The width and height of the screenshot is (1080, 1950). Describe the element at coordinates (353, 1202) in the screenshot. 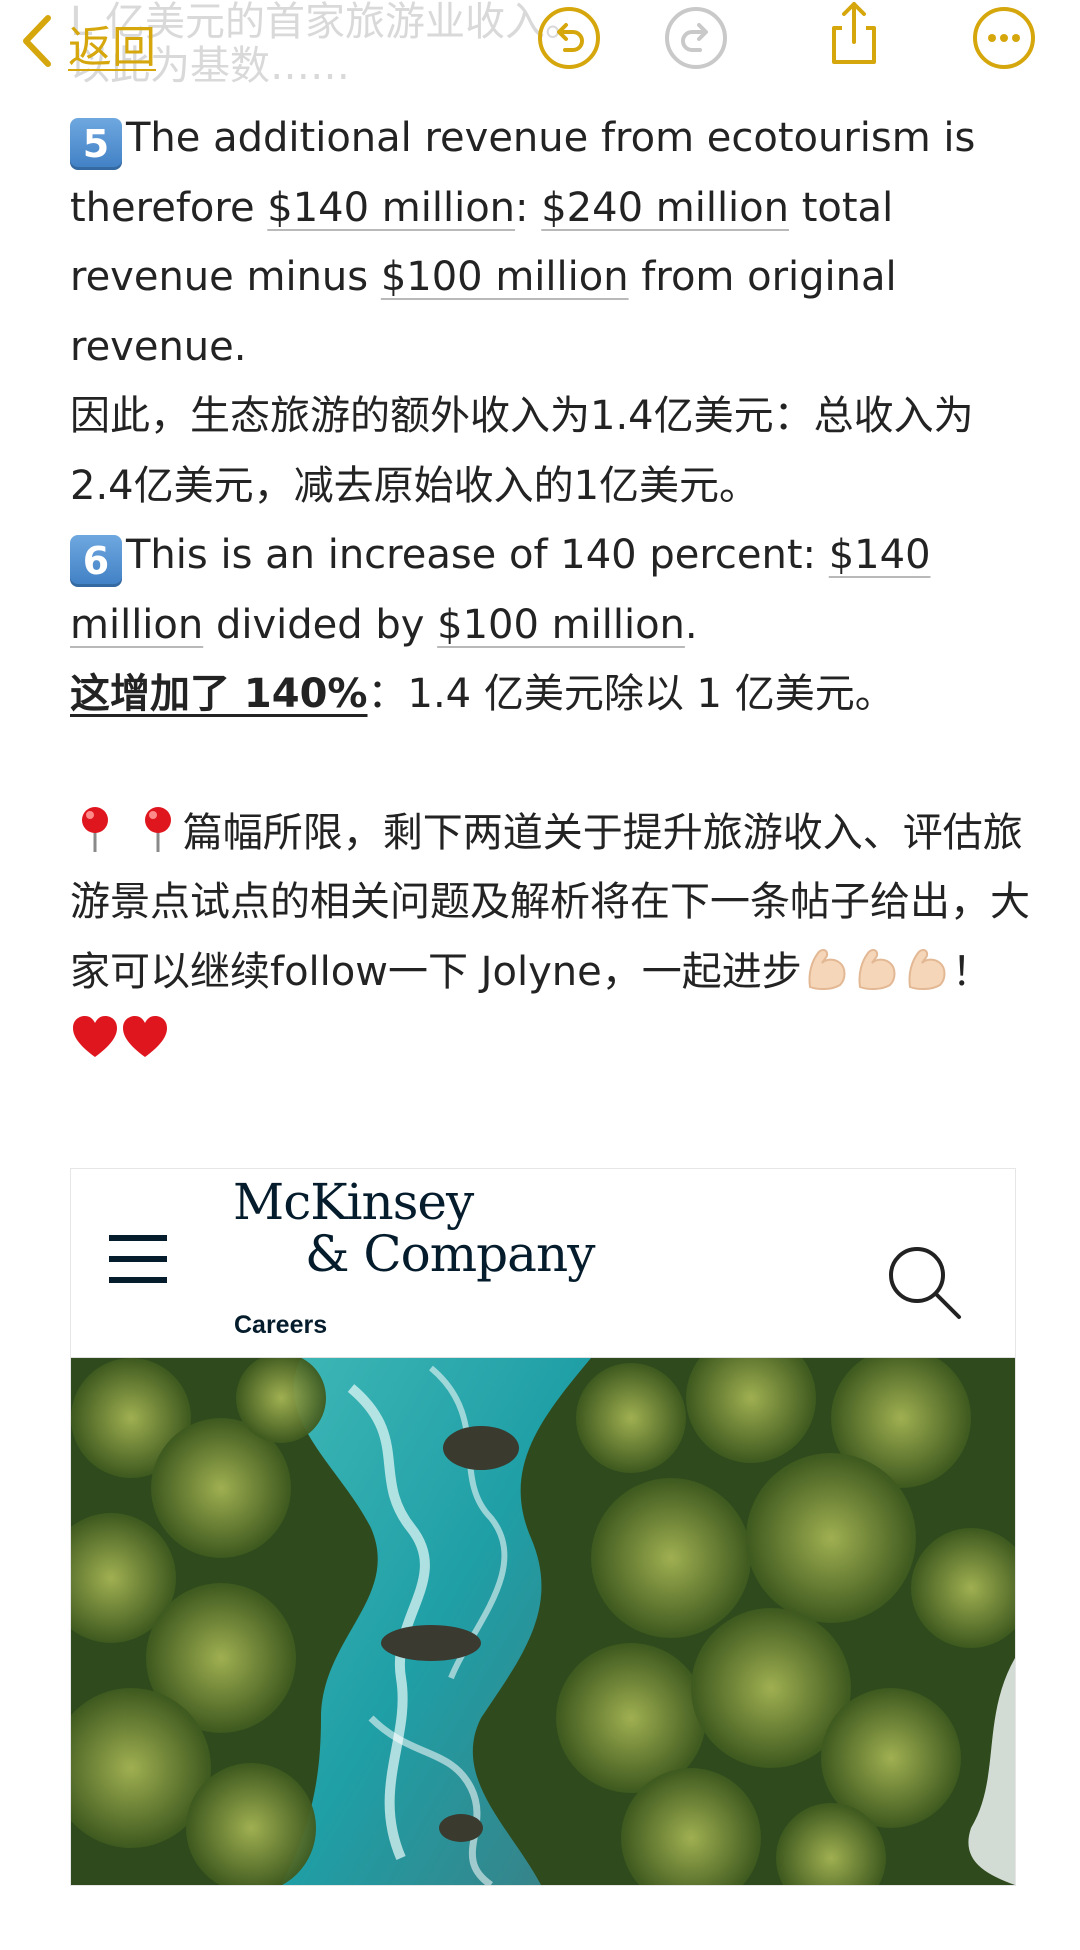

I see `brand-logo-line-1: McKinsey` at that location.